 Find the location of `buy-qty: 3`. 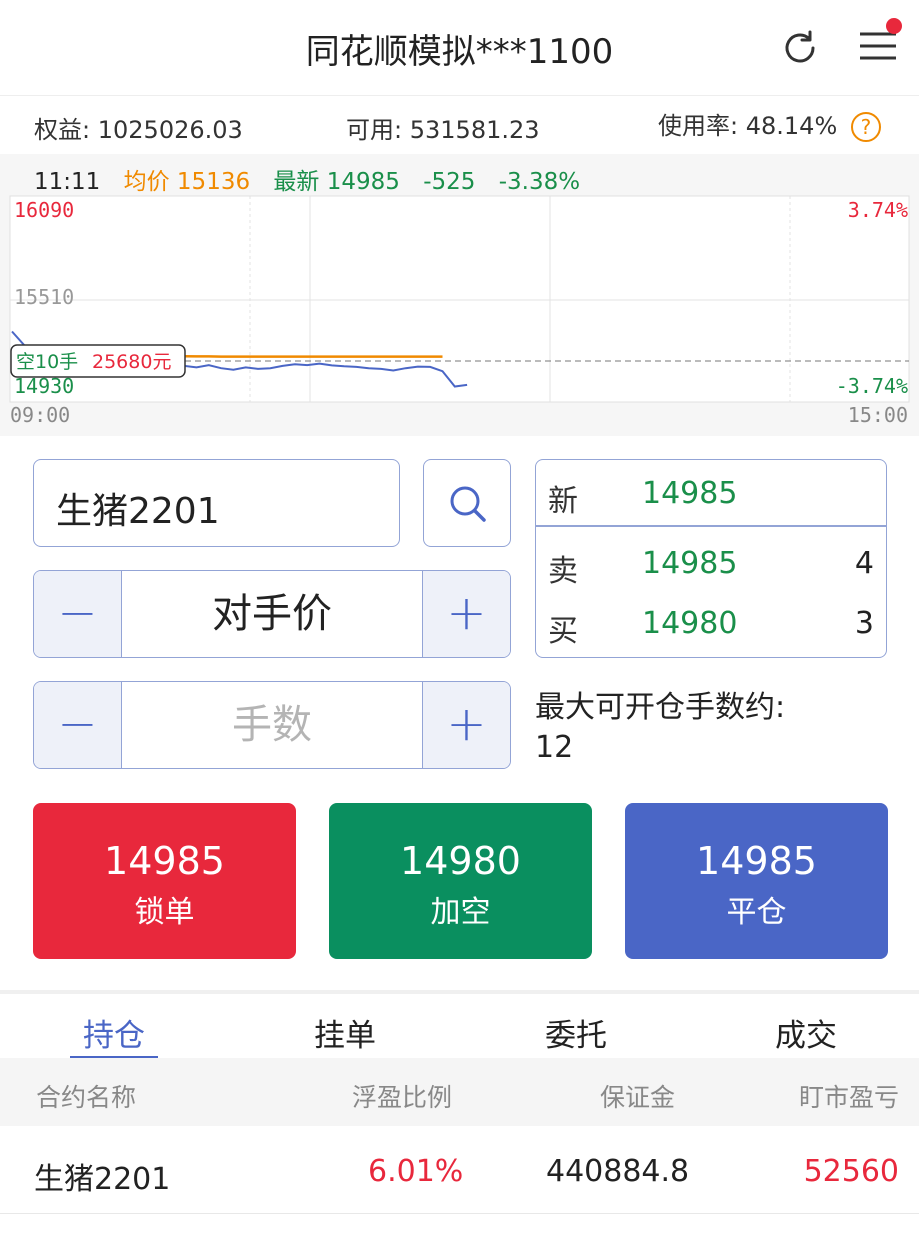

buy-qty: 3 is located at coordinates (864, 623).